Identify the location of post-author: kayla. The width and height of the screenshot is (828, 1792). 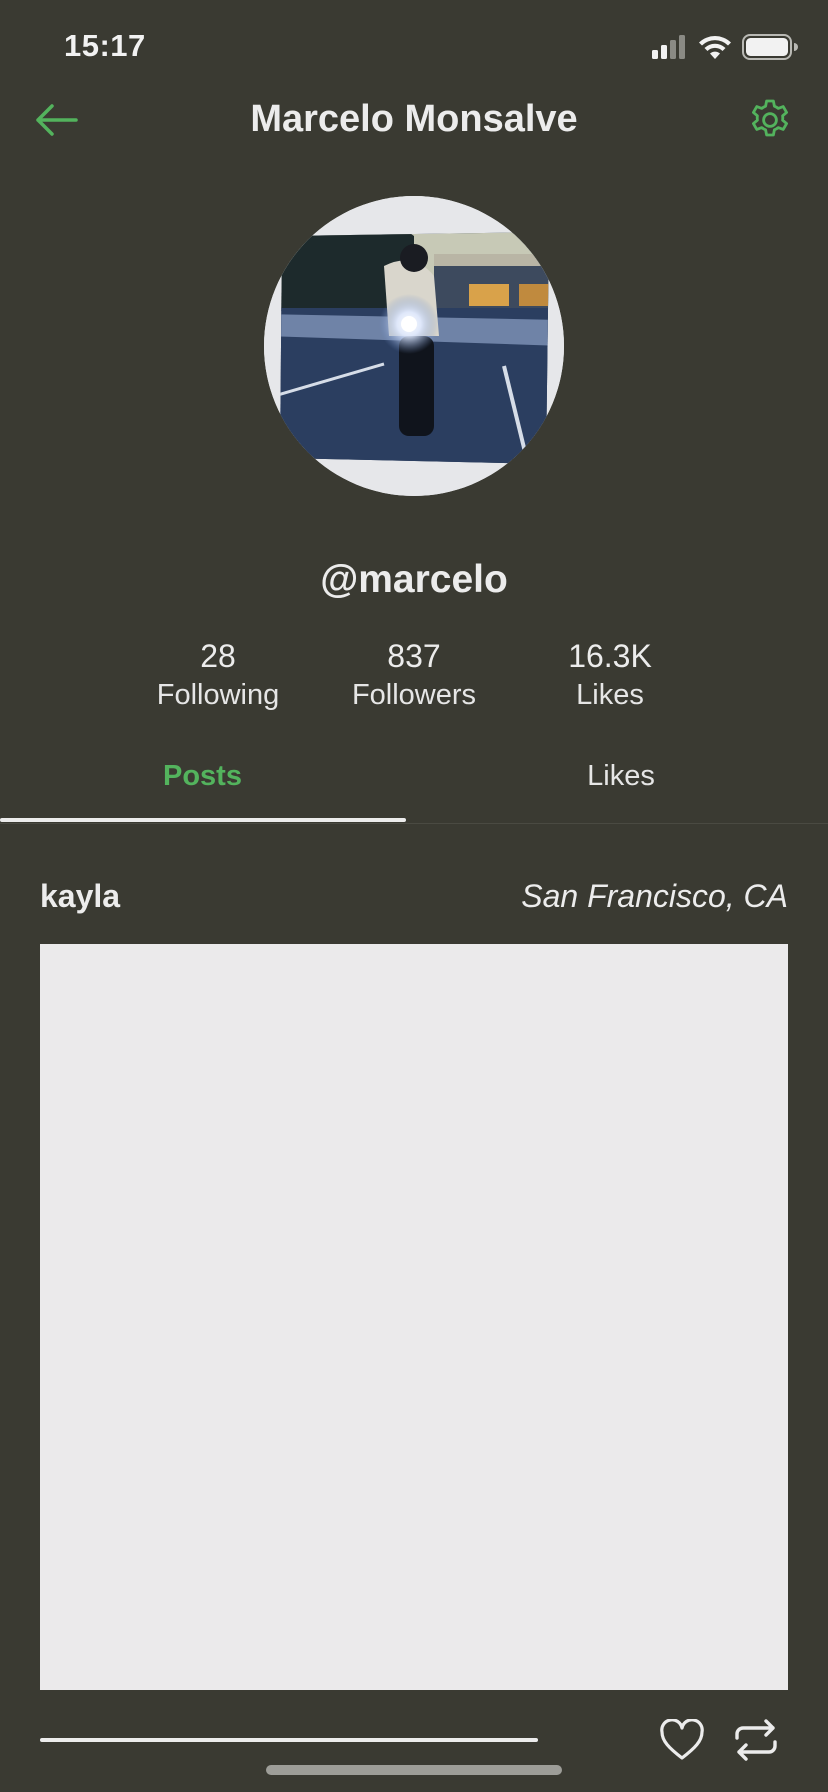
(80, 896).